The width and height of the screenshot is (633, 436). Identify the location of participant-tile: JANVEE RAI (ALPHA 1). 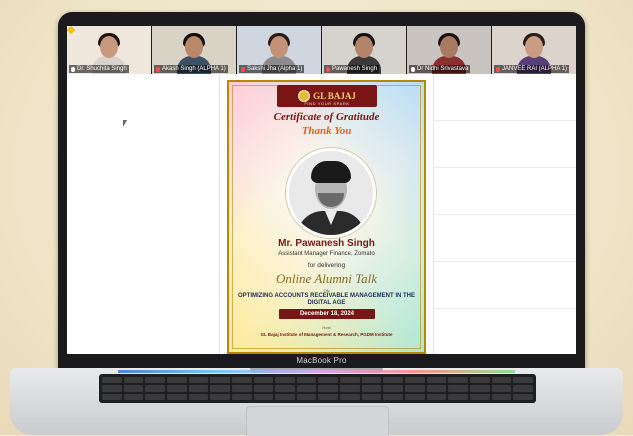
(534, 50).